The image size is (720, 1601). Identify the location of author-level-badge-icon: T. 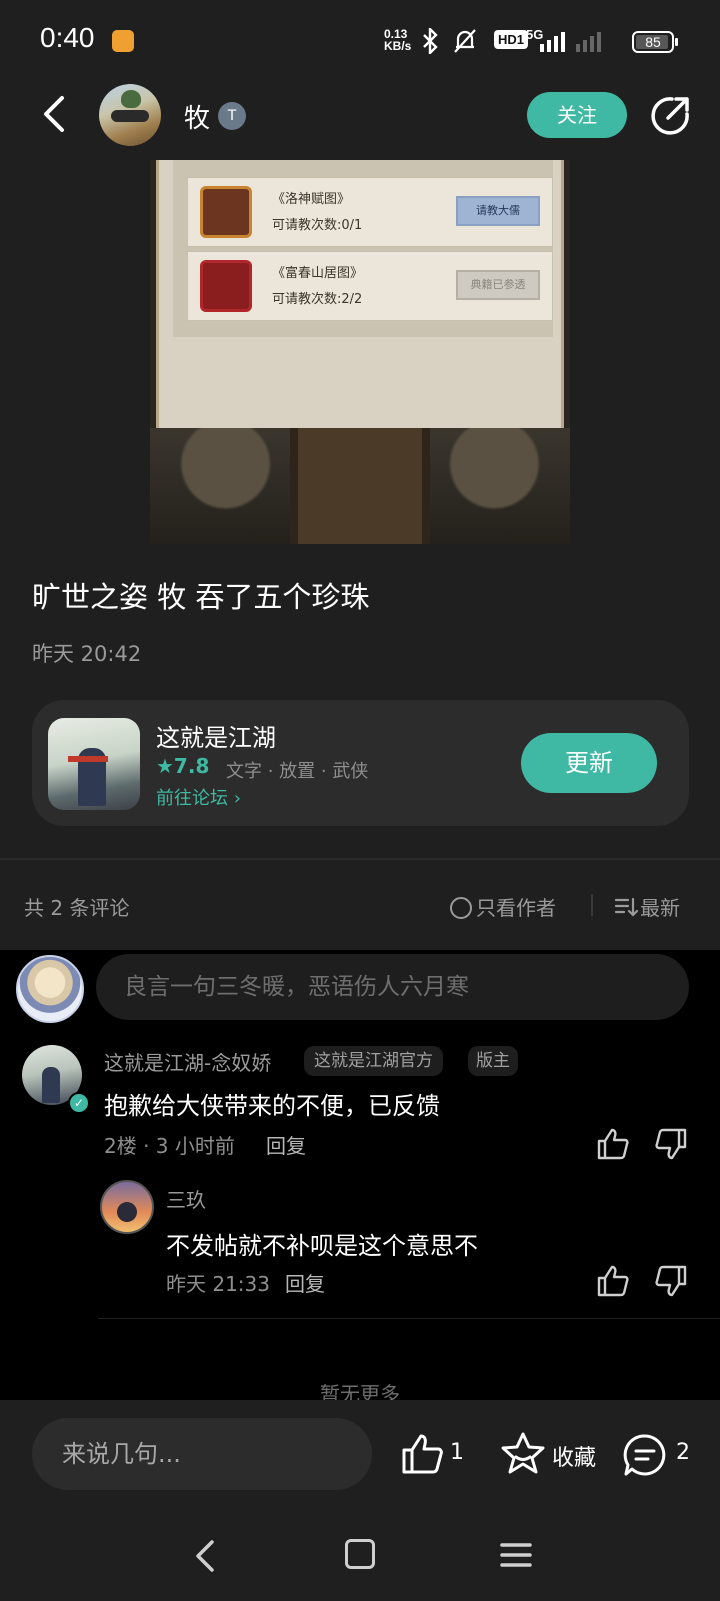
(232, 116).